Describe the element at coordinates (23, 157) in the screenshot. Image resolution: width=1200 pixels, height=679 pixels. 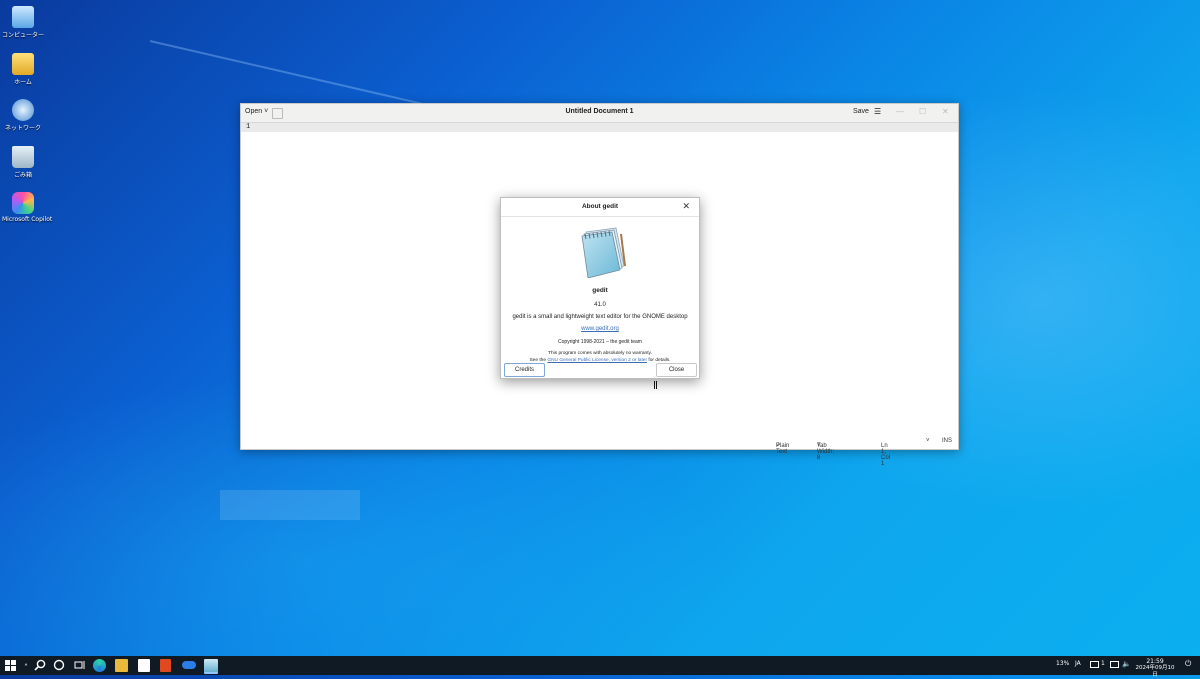
I see `recycle-bin-icon` at that location.